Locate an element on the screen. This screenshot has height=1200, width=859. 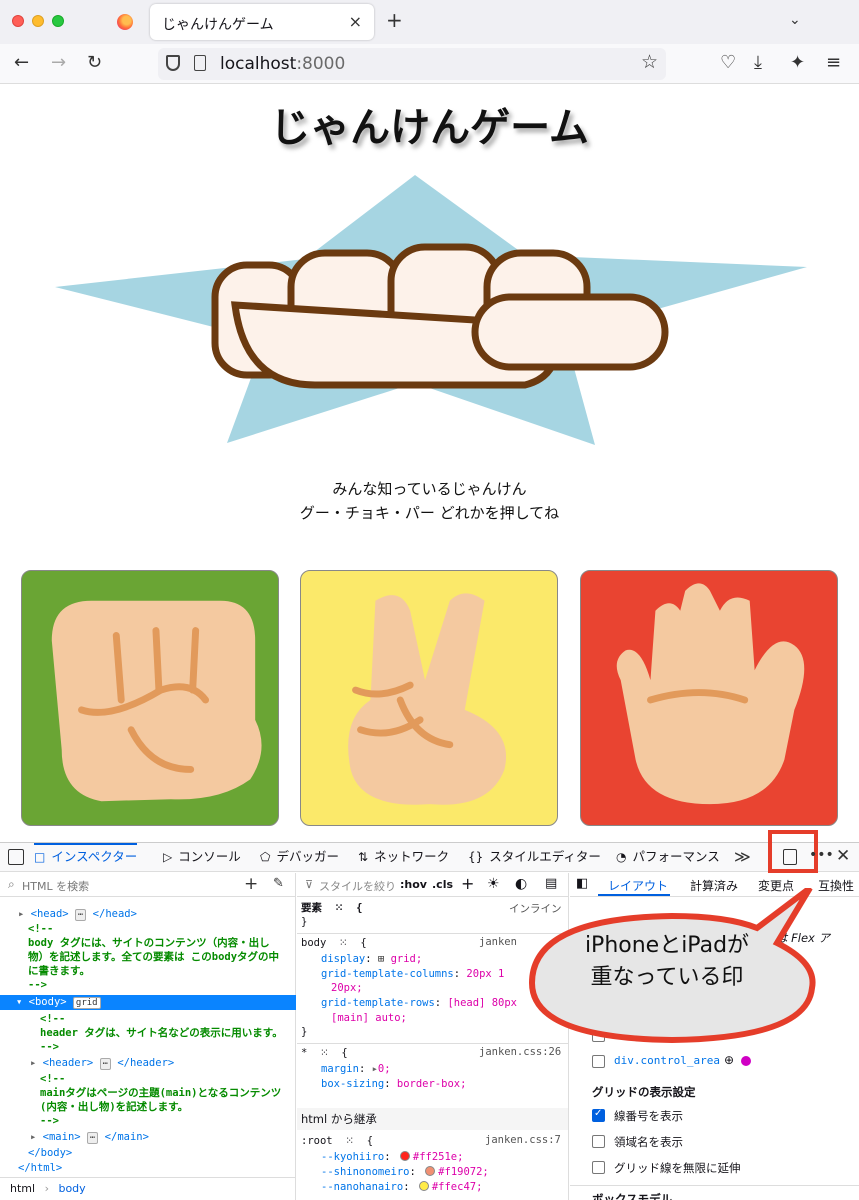
close-window-button is located at coordinates (18, 21).